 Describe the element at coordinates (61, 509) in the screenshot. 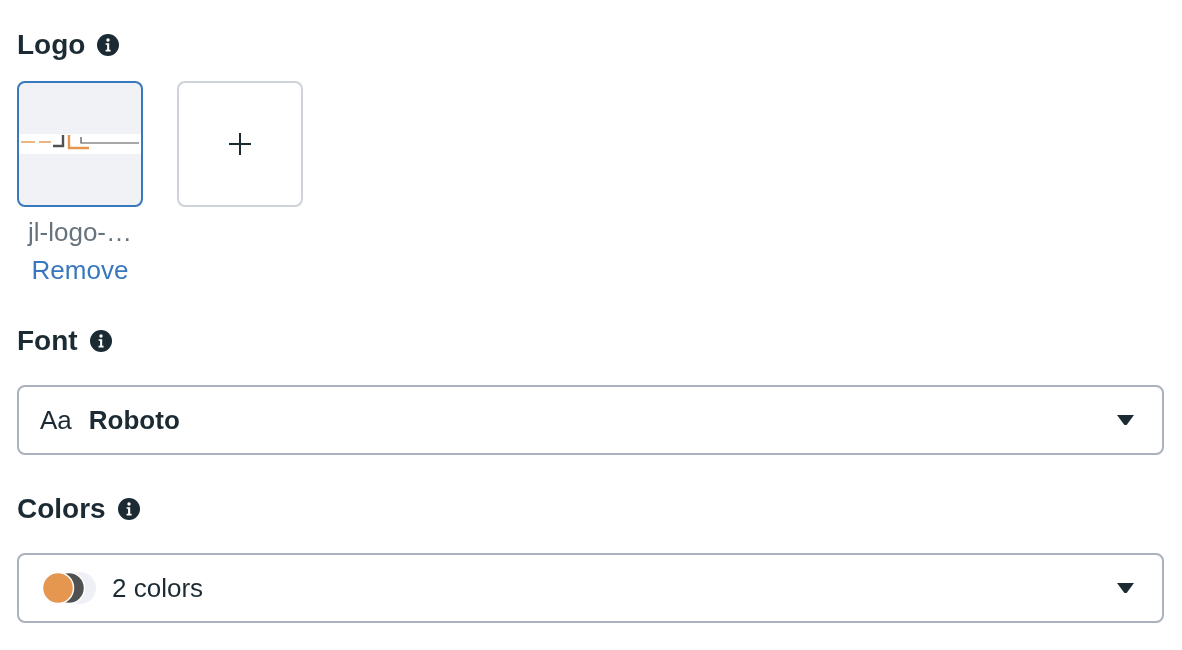

I see `section-label: Colors` at that location.